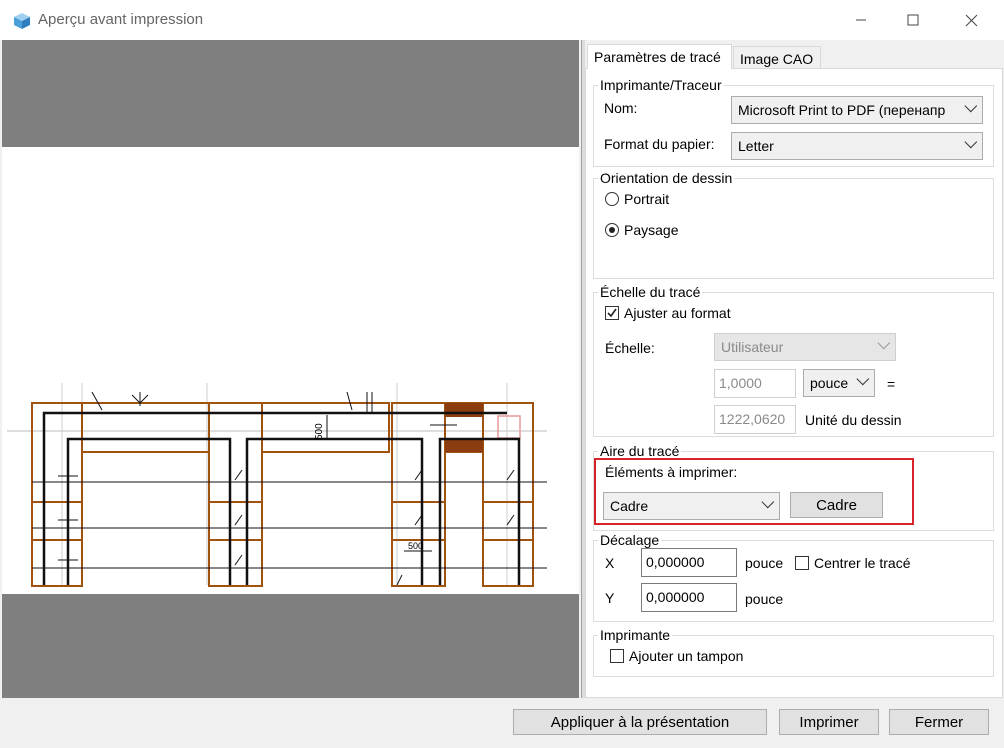 The width and height of the screenshot is (1004, 748). I want to click on drawing-units-input: 1222,0620, so click(755, 419).